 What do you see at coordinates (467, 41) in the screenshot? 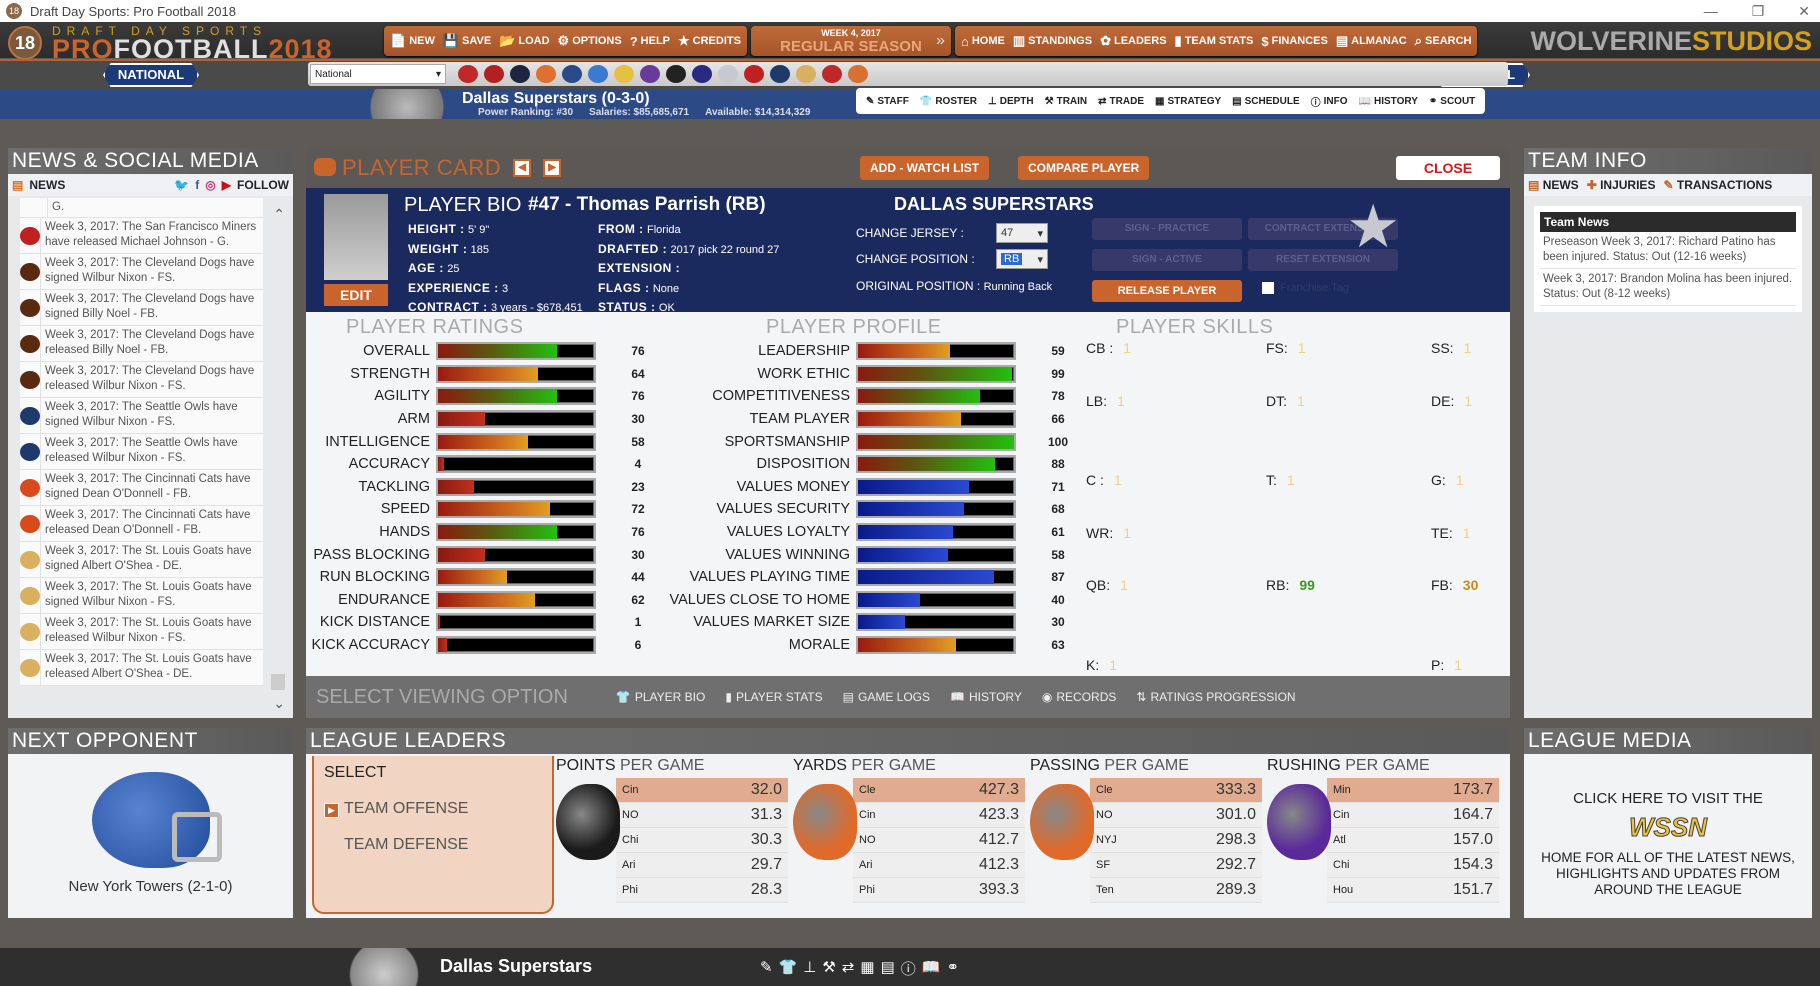
I see `menu-save: 💾 SAVE` at bounding box center [467, 41].